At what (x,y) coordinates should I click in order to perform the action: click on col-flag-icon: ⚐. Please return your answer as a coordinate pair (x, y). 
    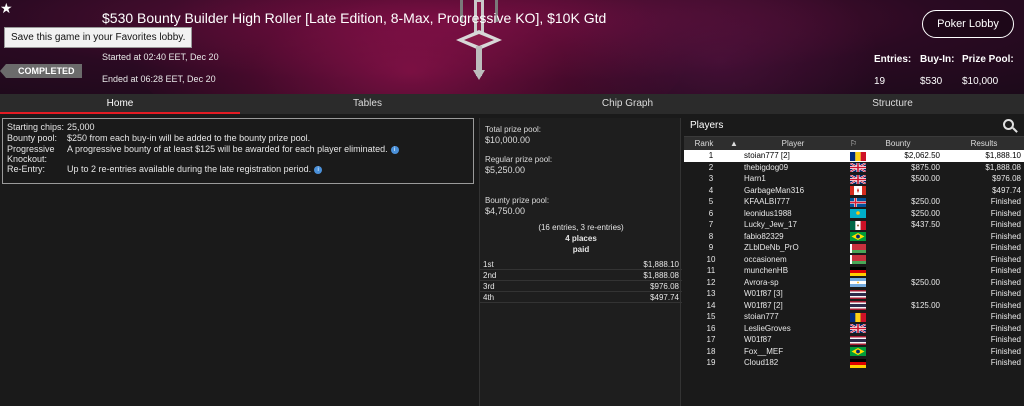
    Looking at the image, I should click on (853, 144).